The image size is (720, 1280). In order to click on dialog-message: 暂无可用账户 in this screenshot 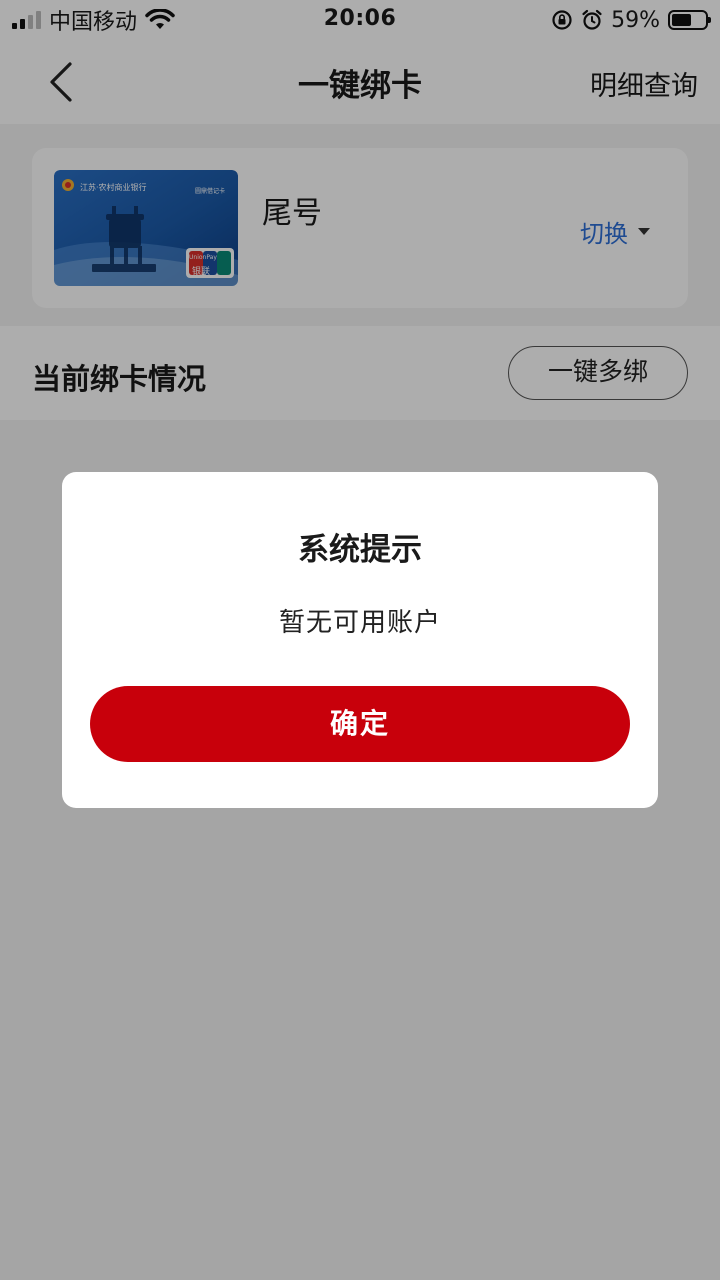, I will do `click(359, 623)`.